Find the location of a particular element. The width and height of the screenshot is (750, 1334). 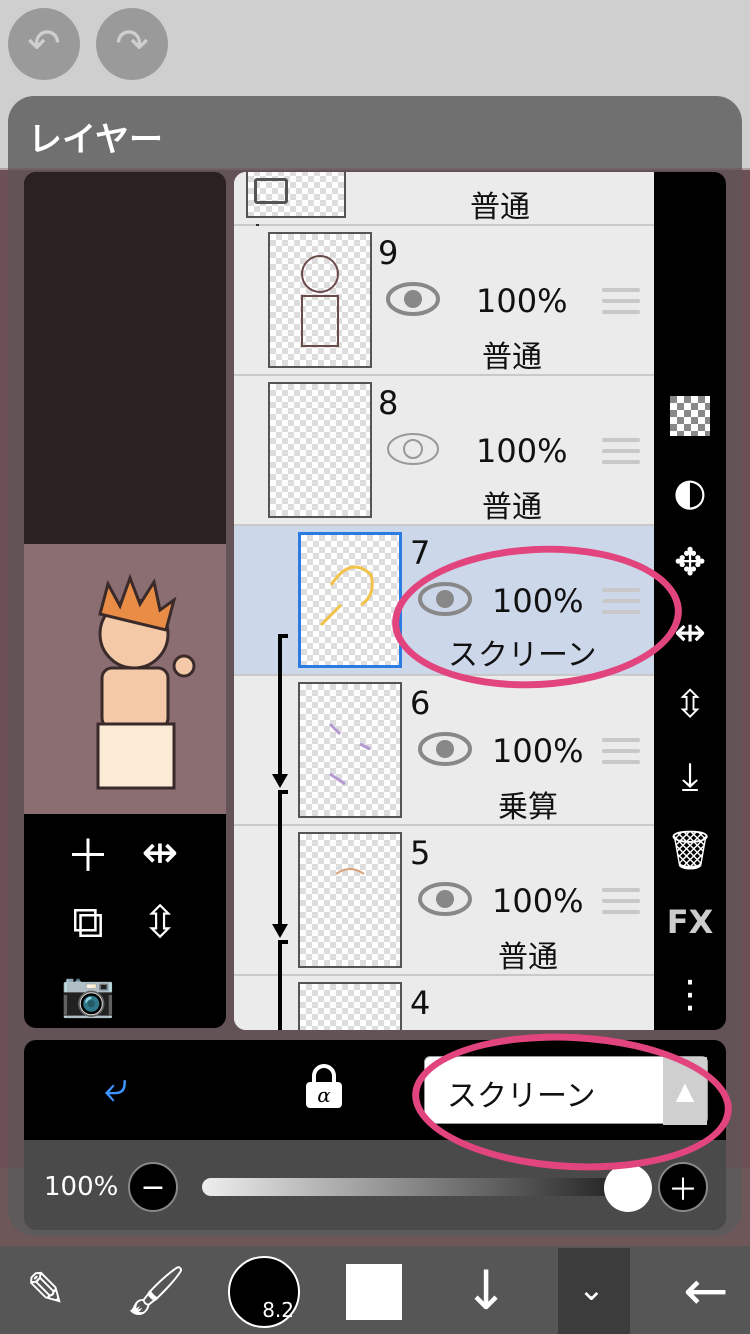

camera-button: 📷 is located at coordinates (88, 994).